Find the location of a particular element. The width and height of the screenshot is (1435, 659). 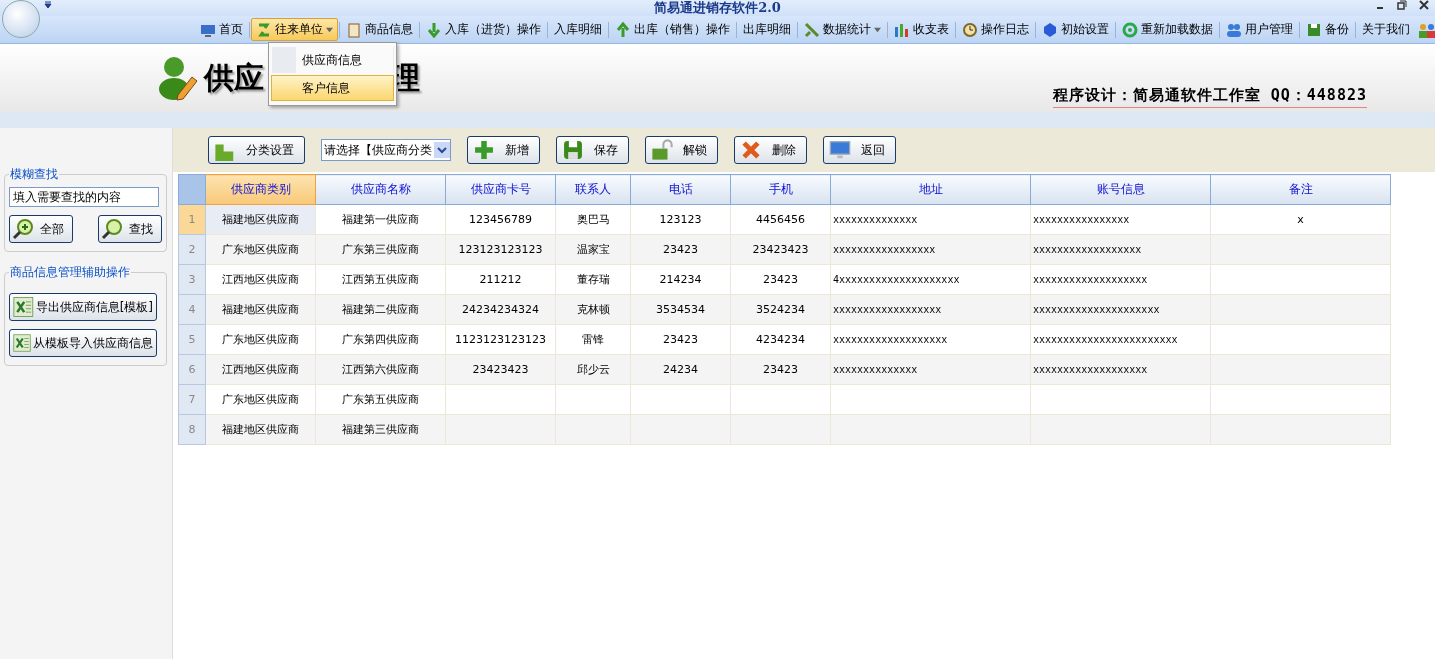

monitor-icon is located at coordinates (840, 150).